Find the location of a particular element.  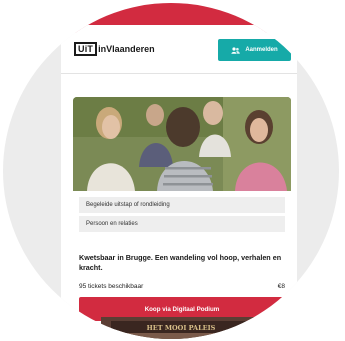

venue-sign: HET MOOI PALEIS is located at coordinates (181, 328).